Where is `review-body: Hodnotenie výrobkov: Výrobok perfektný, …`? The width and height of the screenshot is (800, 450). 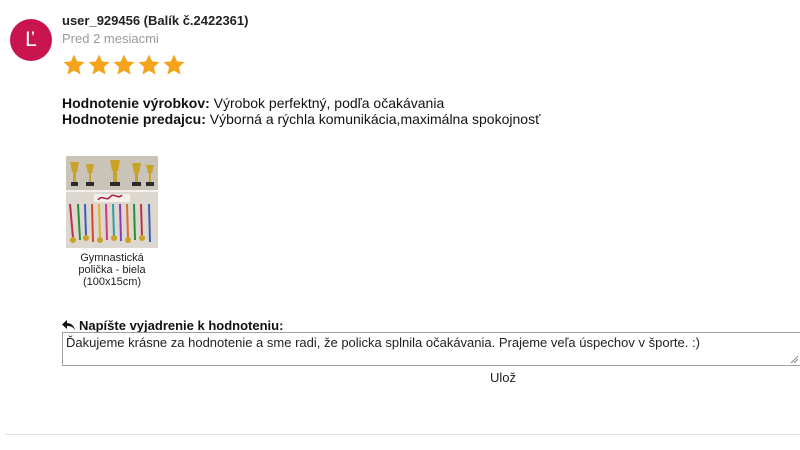 review-body: Hodnotenie výrobkov: Výrobok perfektný, … is located at coordinates (301, 111).